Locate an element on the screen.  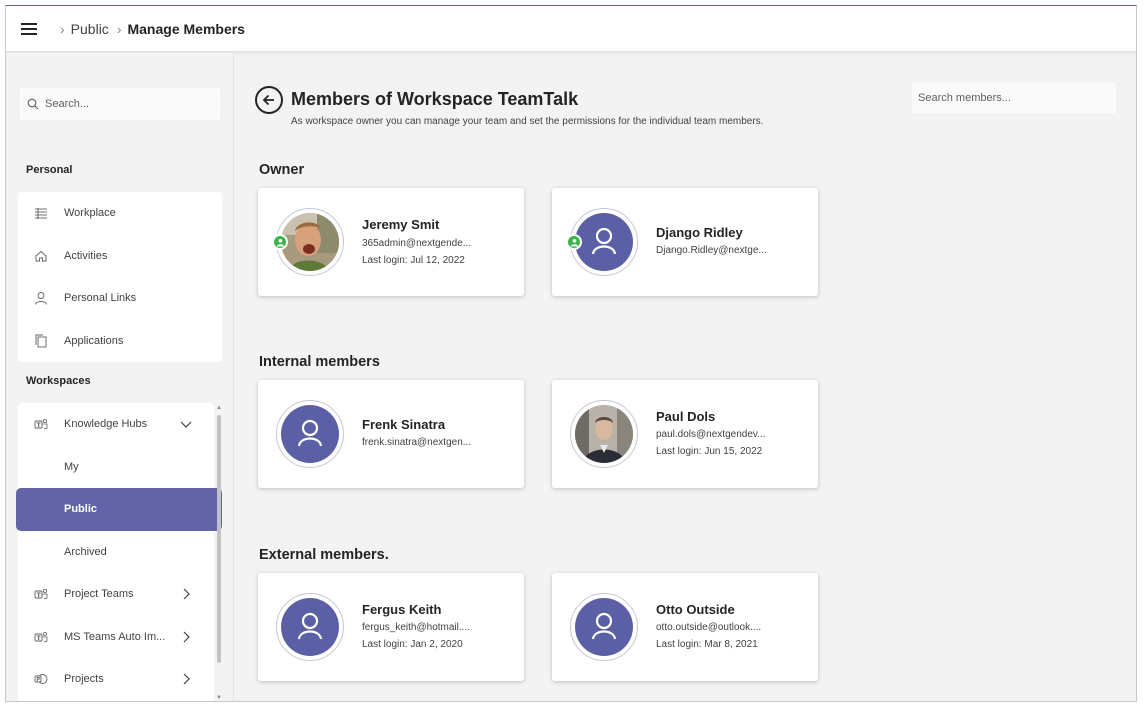
search-members-input is located at coordinates (1014, 98).